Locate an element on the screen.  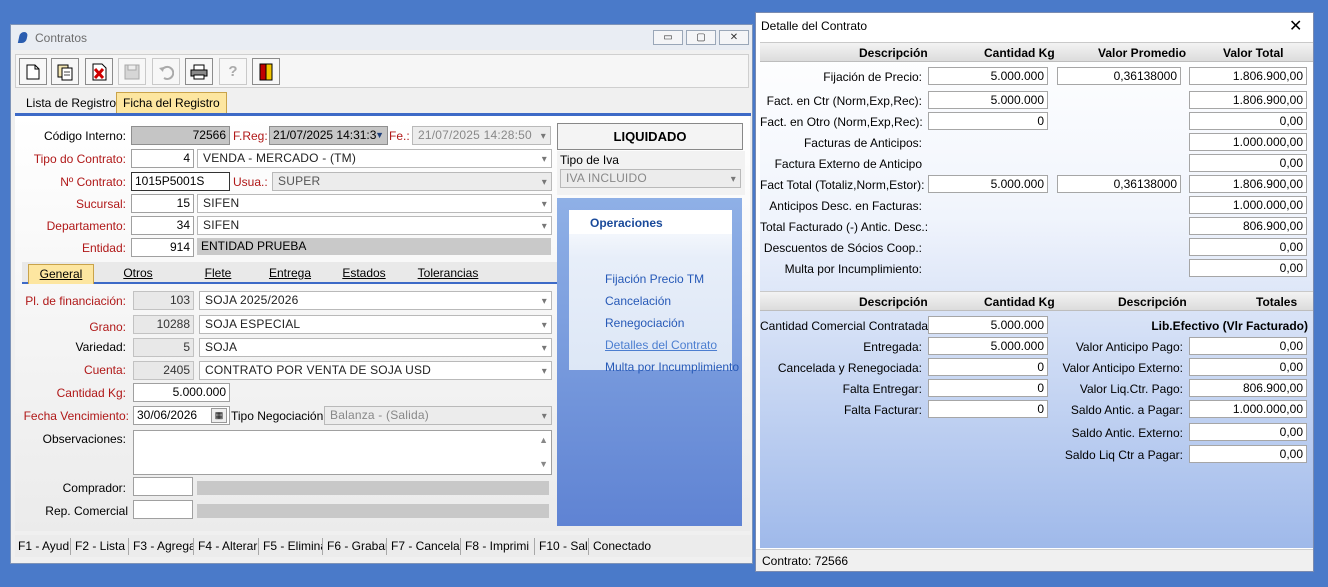
sucursal-code: 15 is located at coordinates (162, 203).